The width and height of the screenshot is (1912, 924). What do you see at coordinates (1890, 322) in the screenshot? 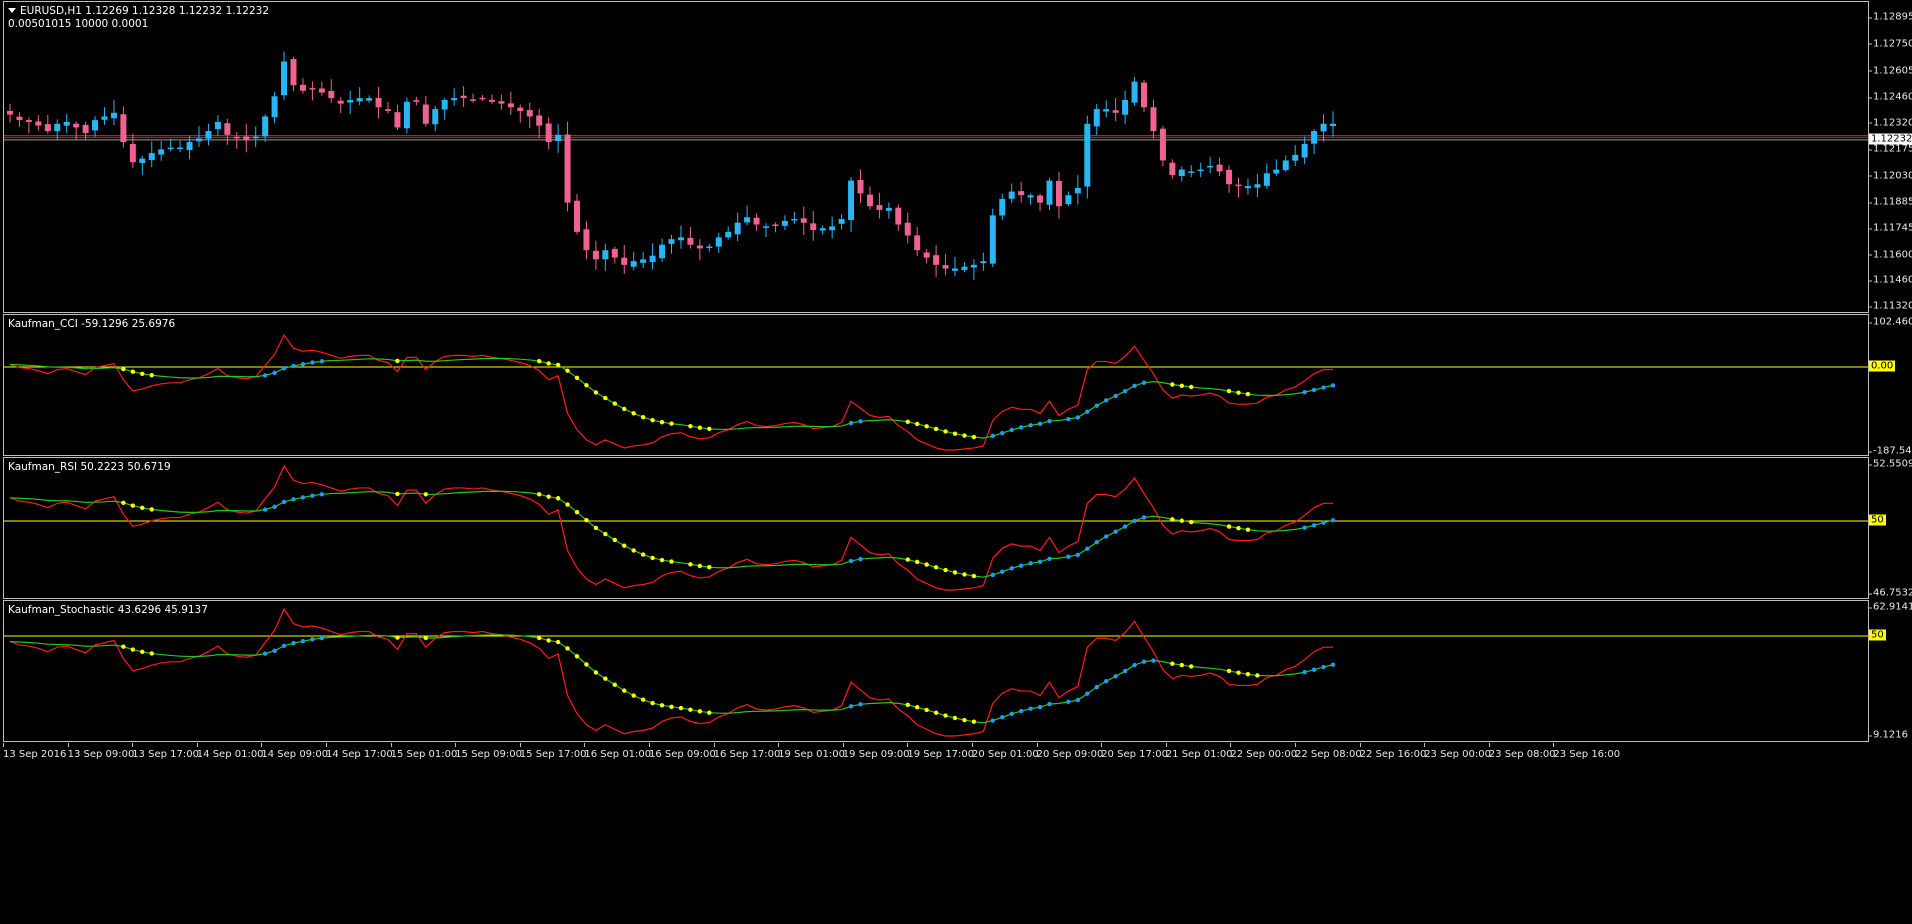
I see `cci-top-tick: 102.4605` at bounding box center [1890, 322].